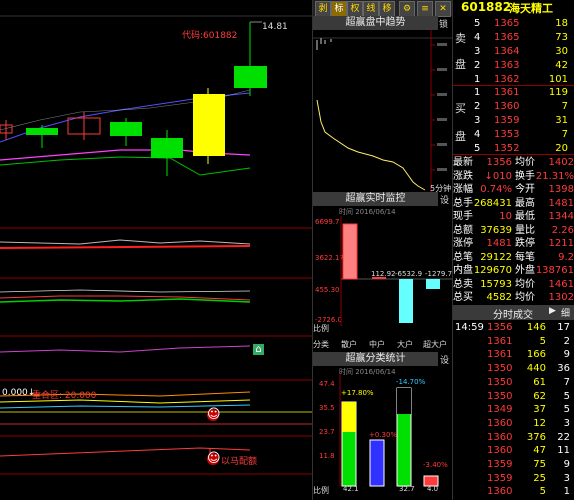 This screenshot has height=500, width=574. What do you see at coordinates (339, 9) in the screenshot?
I see `toolbar-button-mark: 标` at bounding box center [339, 9].